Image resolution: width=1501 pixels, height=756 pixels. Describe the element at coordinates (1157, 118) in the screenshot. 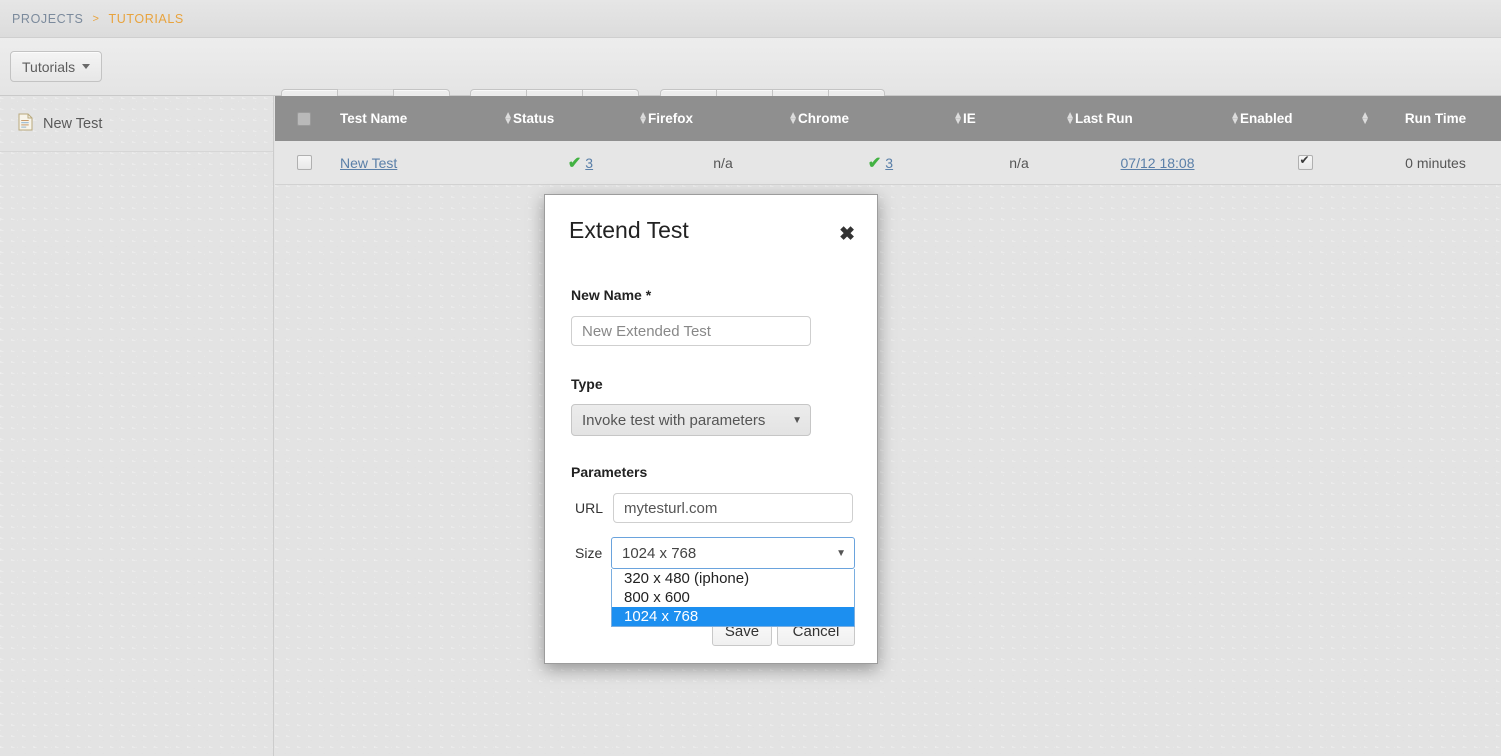

I see `column-header-last-run: Last Run ▲ ▼` at that location.